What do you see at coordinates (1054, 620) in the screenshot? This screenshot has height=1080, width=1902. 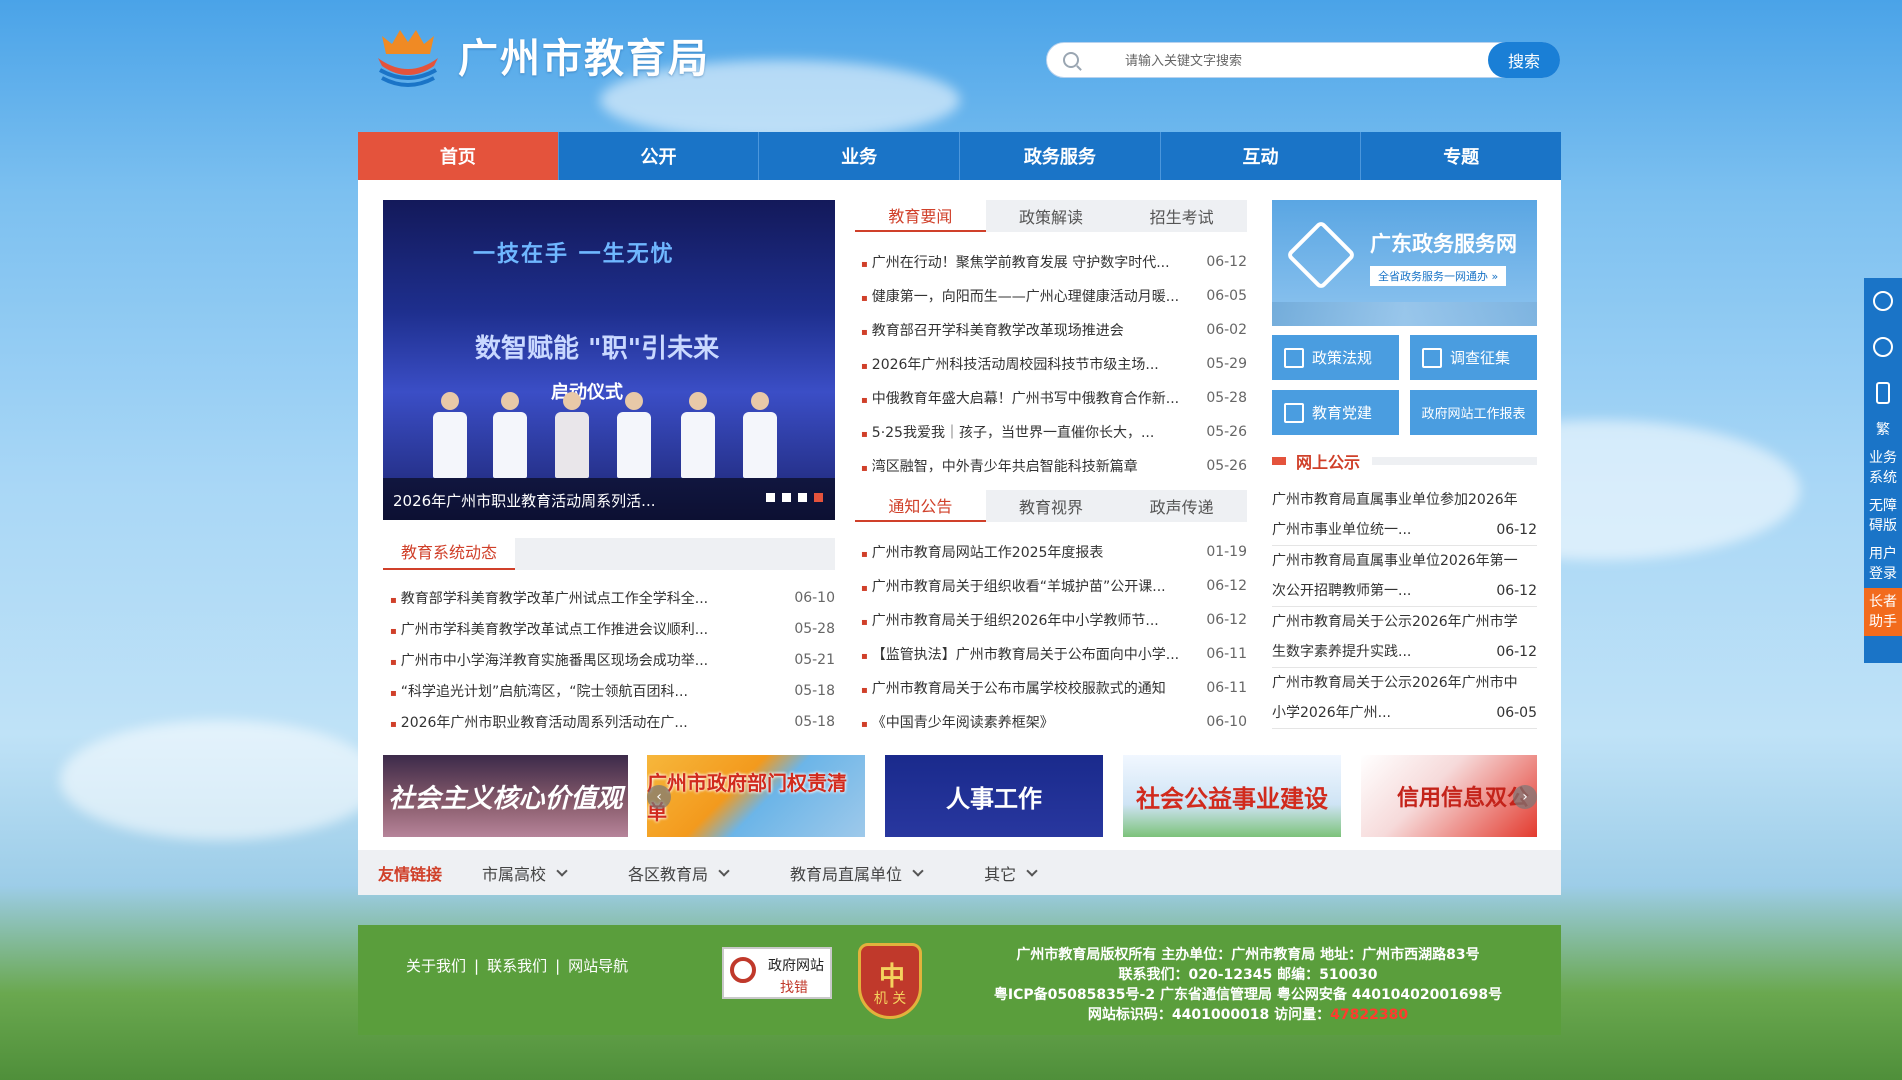 I see `list-item: 广州市教育局关于组织2026年中小学教师节...06-12` at bounding box center [1054, 620].